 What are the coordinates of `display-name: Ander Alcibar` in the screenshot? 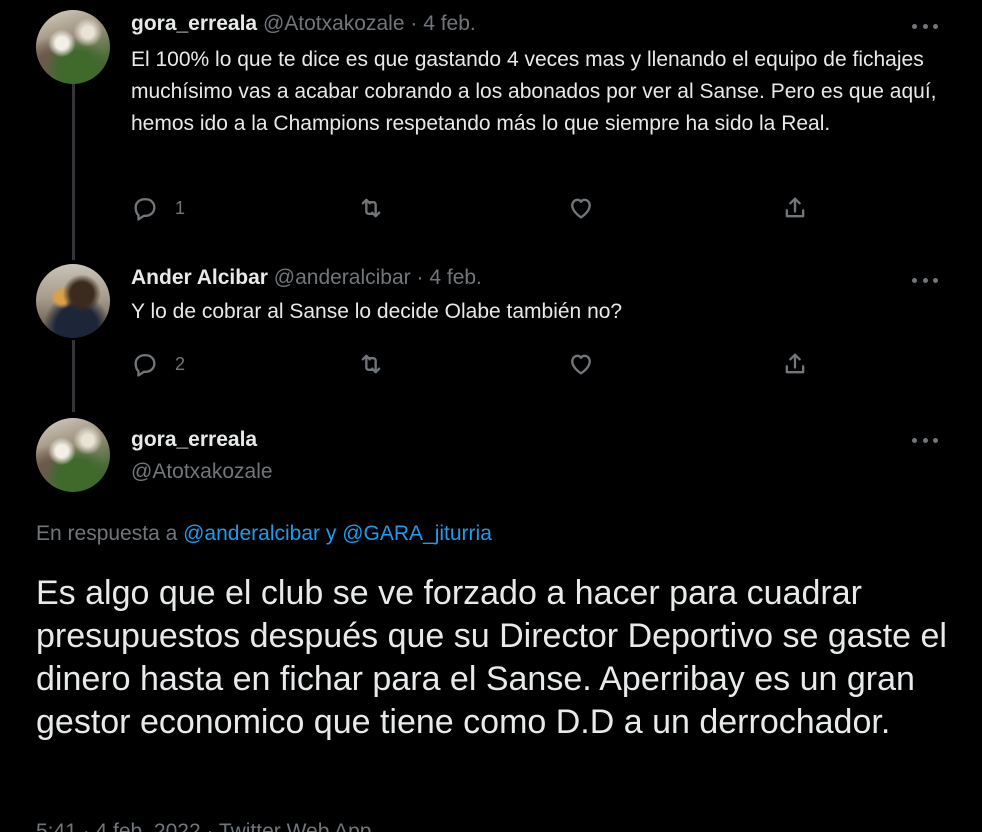 It's located at (199, 277).